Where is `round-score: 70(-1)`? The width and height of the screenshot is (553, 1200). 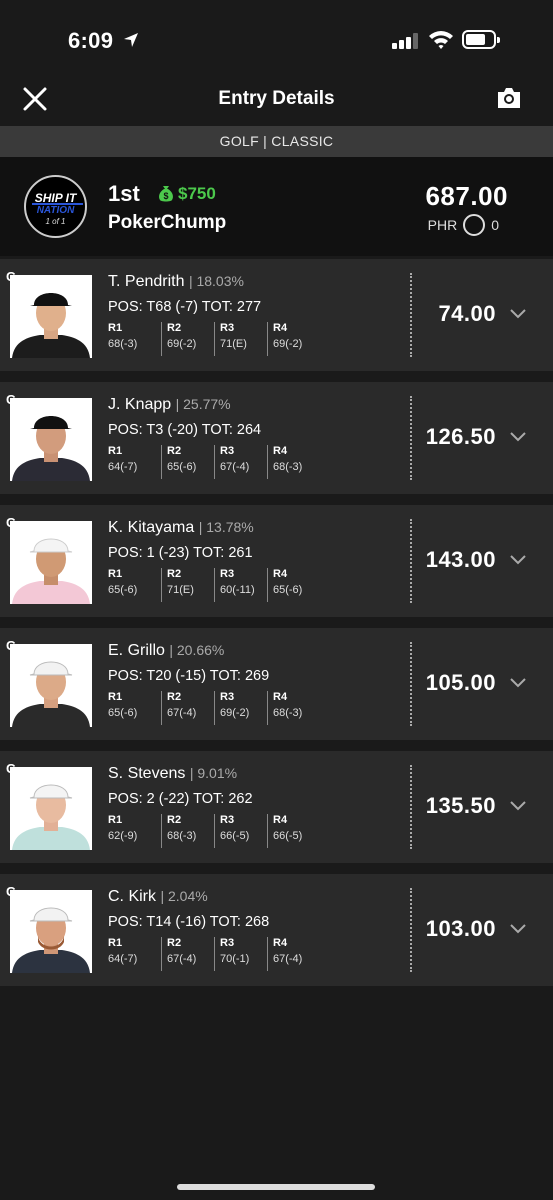
round-score: 70(-1) is located at coordinates (235, 959).